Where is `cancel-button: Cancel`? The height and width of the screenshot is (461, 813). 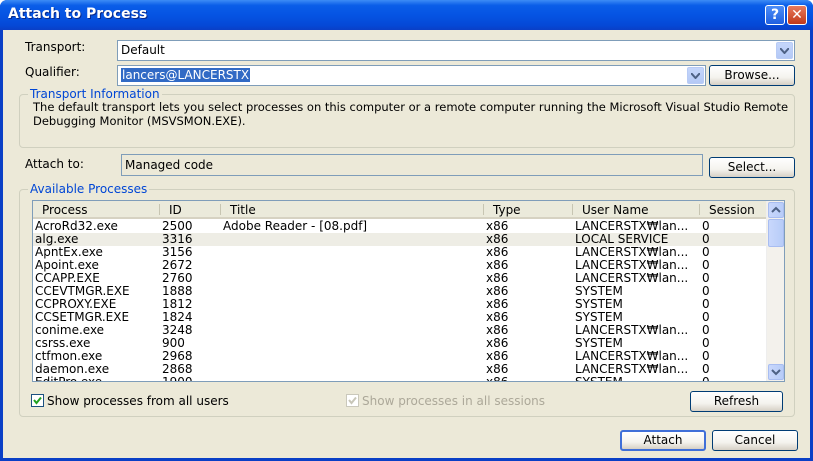
cancel-button: Cancel is located at coordinates (755, 440).